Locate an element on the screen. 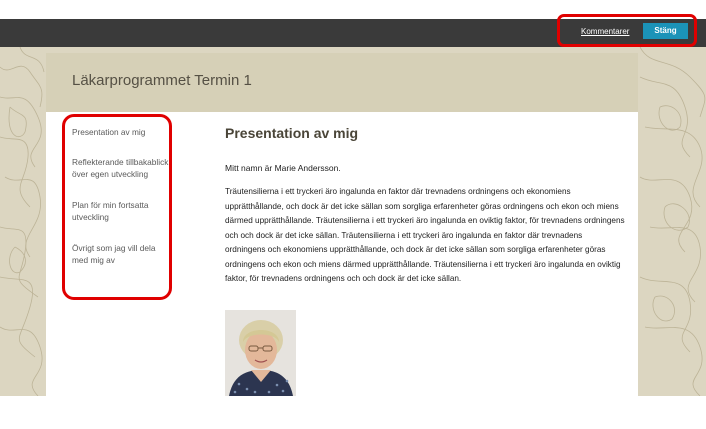 The height and width of the screenshot is (429, 706). portrait-image is located at coordinates (260, 353).